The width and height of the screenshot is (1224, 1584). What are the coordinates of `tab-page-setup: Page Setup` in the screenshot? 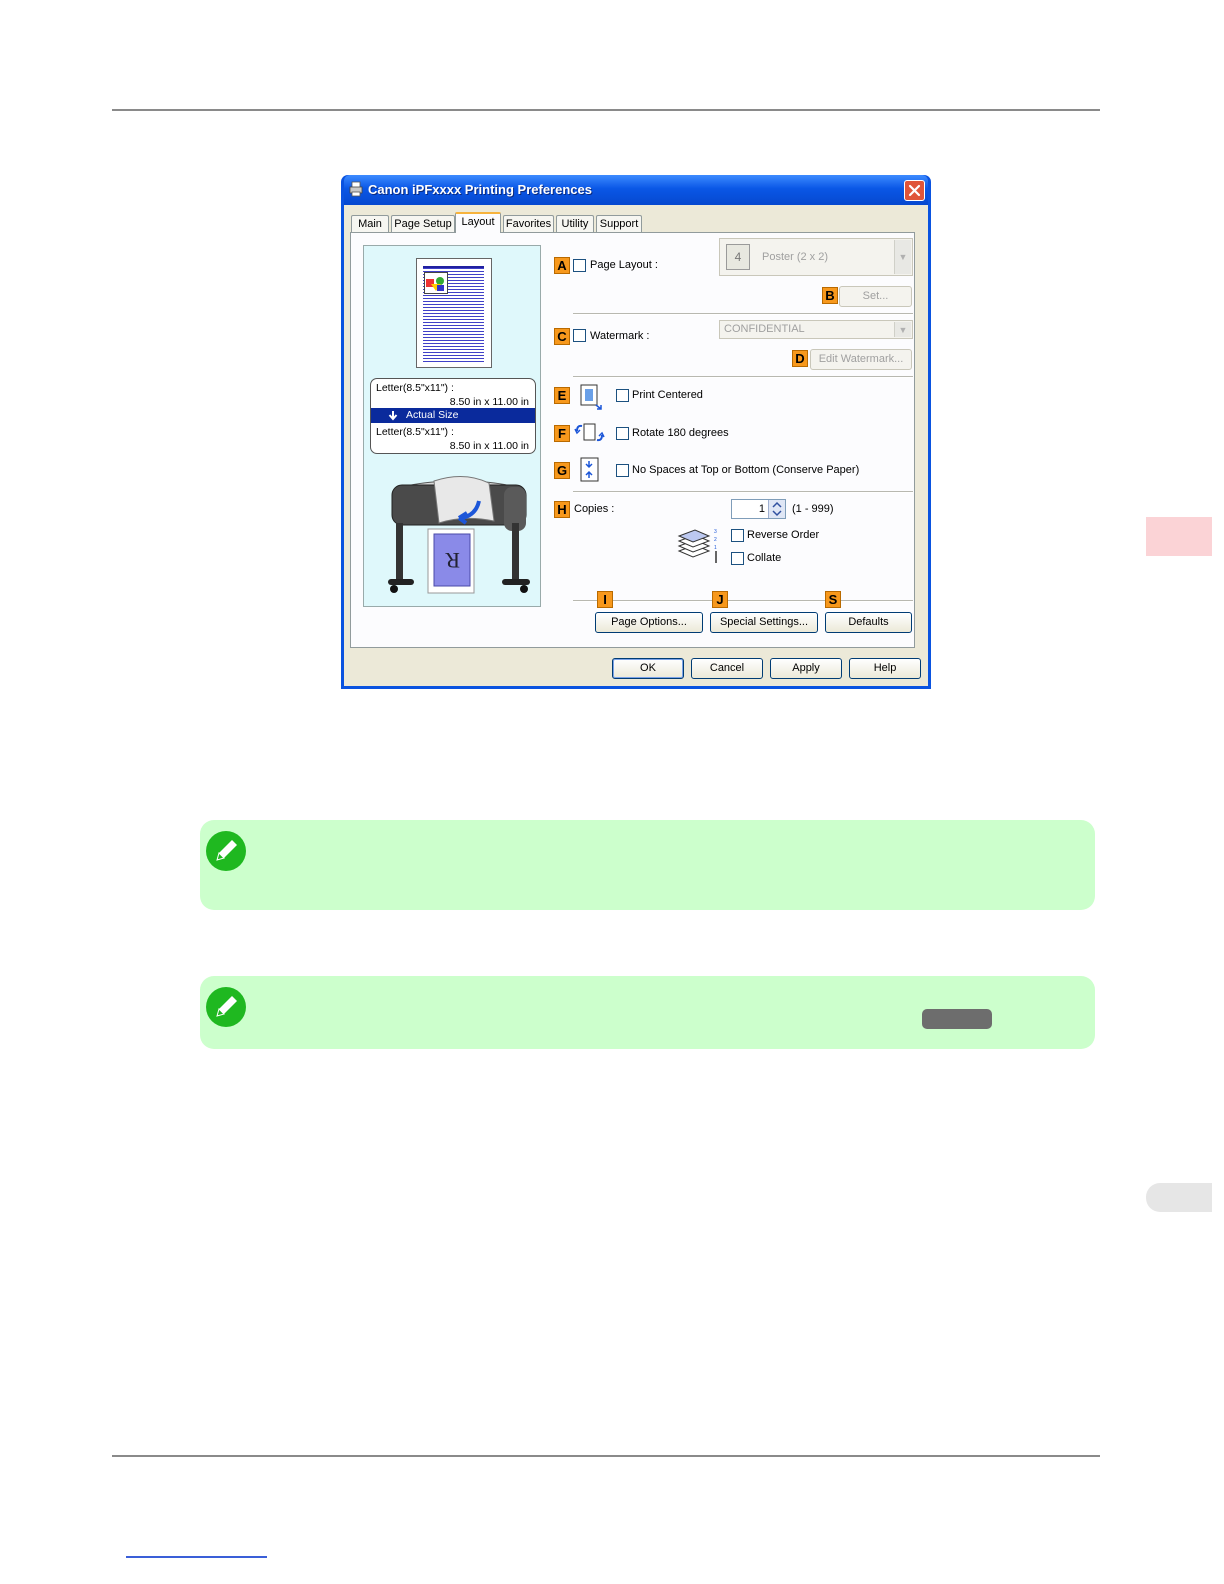 It's located at (423, 223).